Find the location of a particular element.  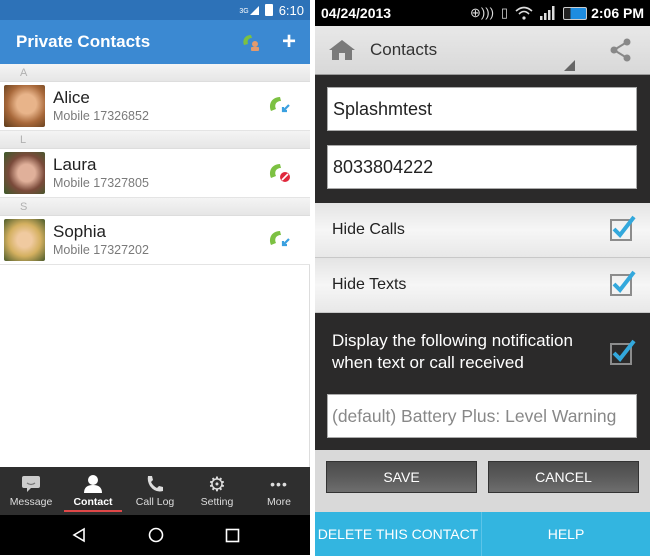

contact-number: Mobile 17326852 is located at coordinates (101, 115).